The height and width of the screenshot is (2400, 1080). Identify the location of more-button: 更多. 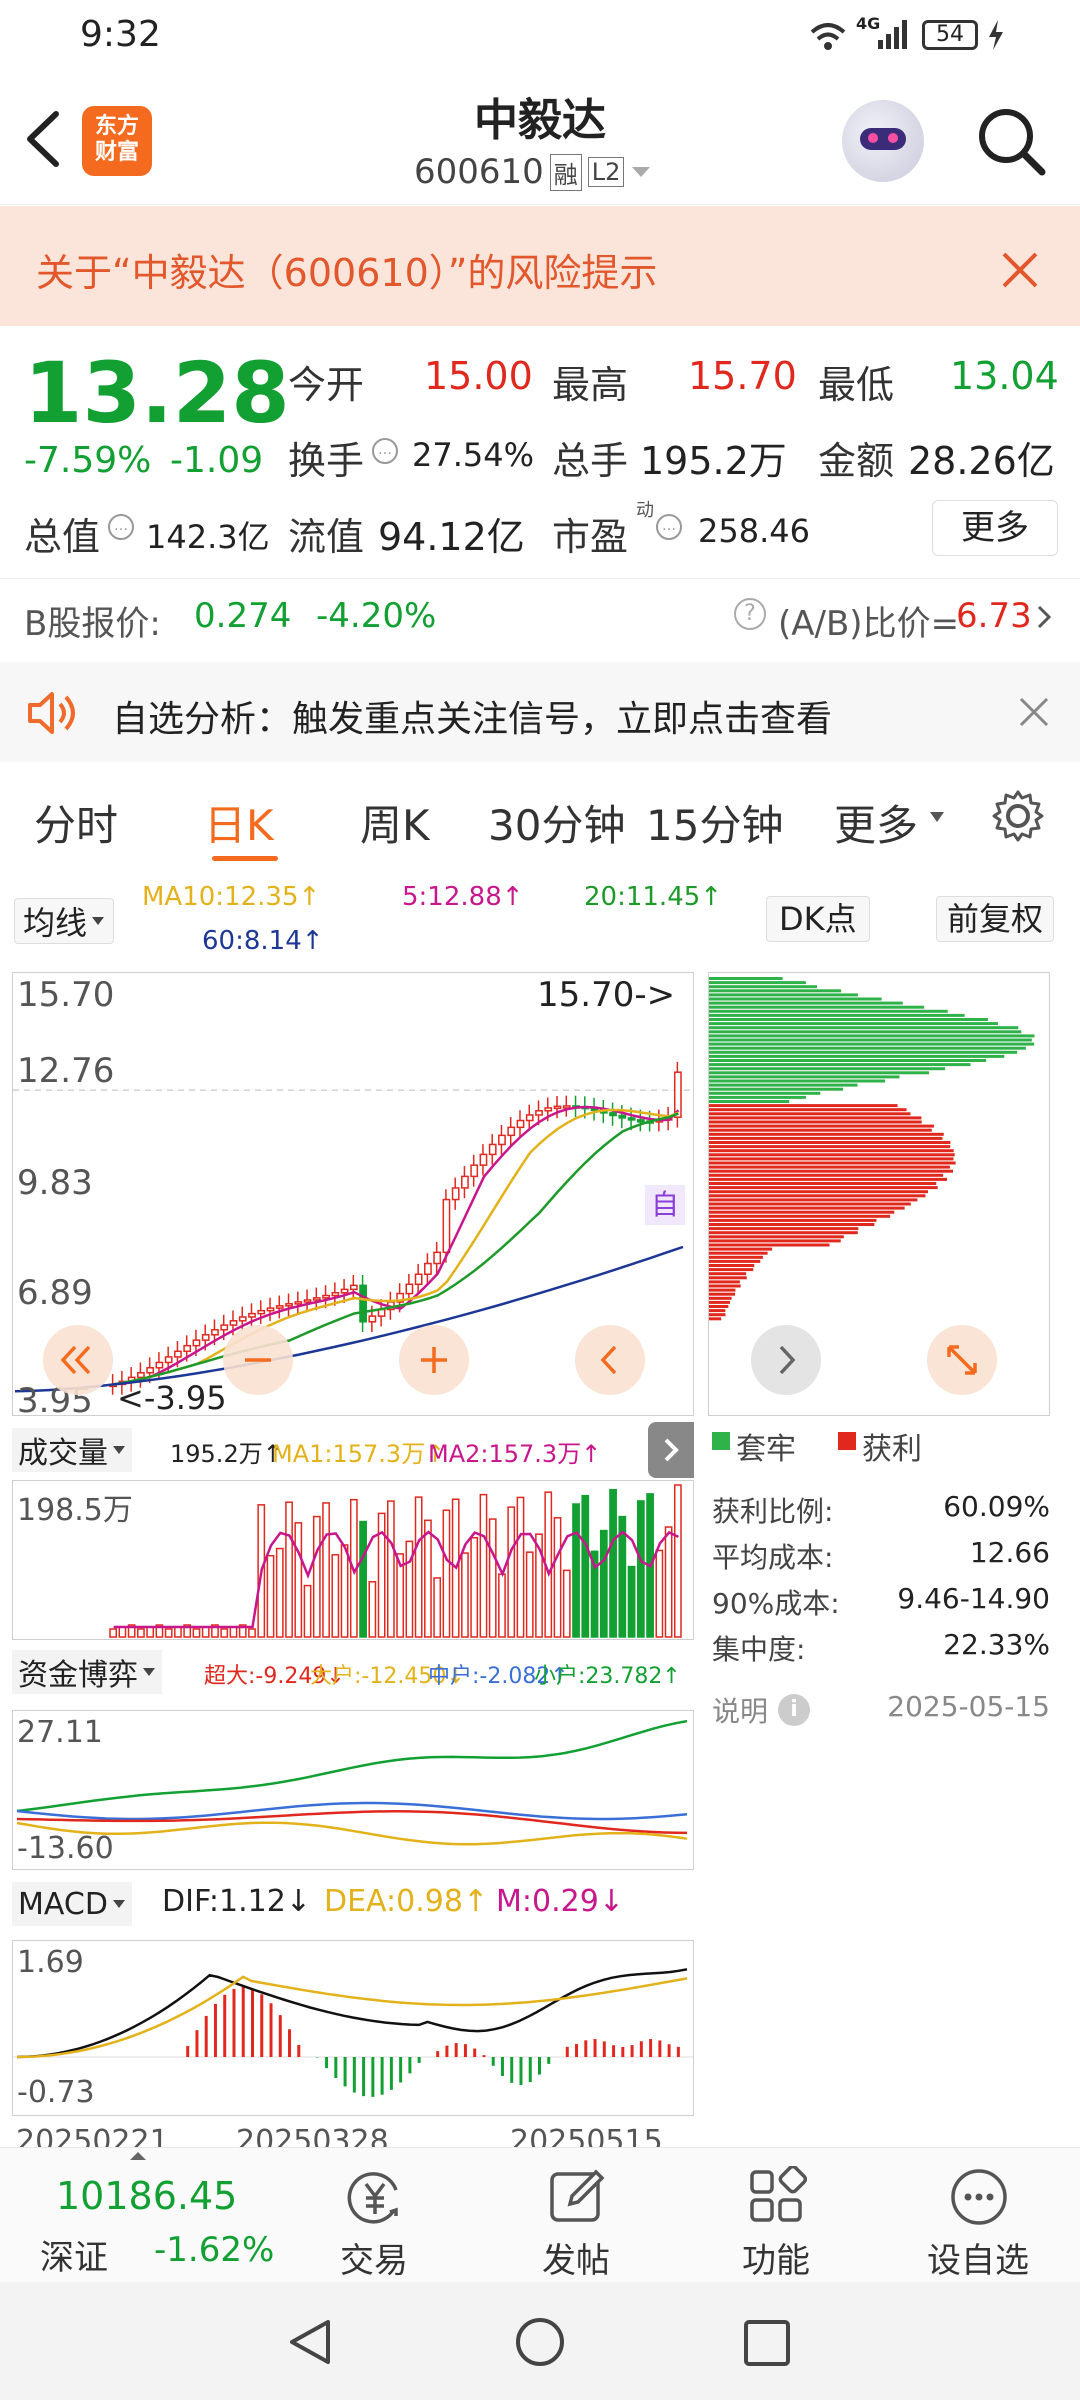
(995, 528).